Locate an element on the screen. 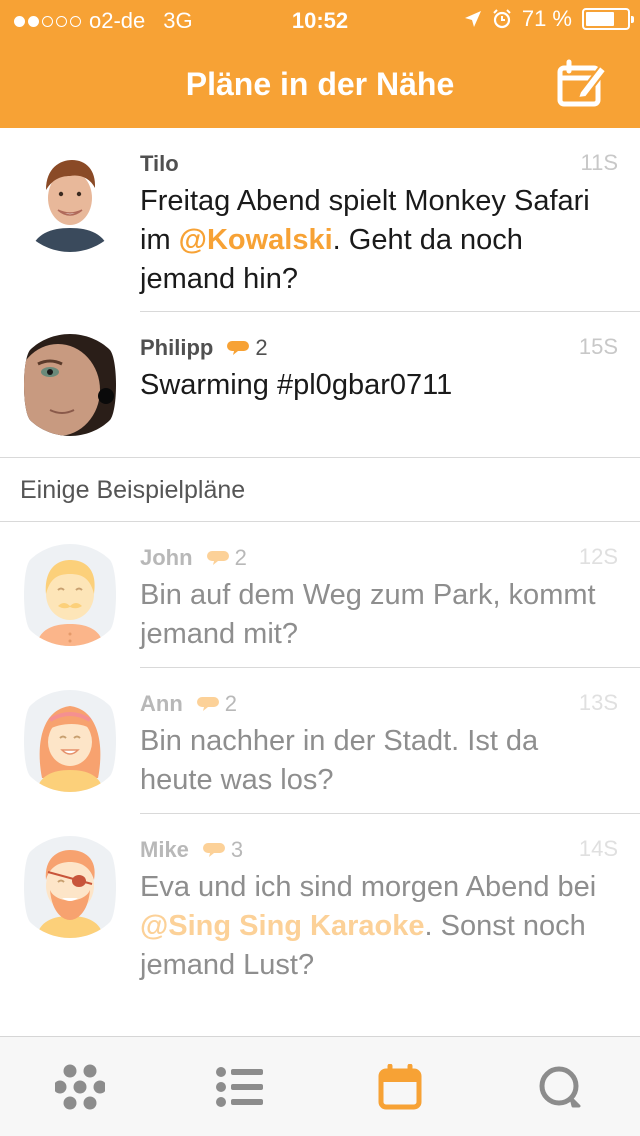 The image size is (640, 1136). calendar-icon is located at coordinates (400, 1087).